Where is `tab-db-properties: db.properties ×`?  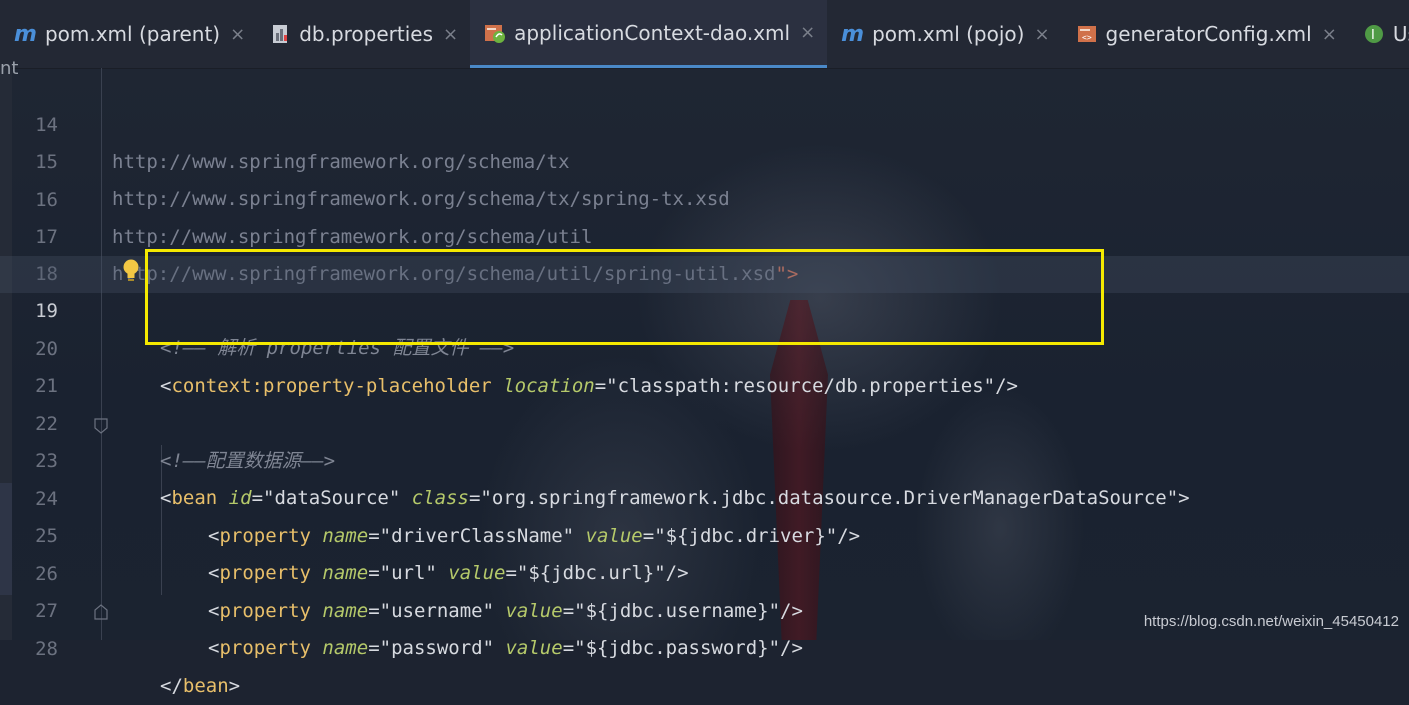
tab-db-properties: db.properties × is located at coordinates (363, 34).